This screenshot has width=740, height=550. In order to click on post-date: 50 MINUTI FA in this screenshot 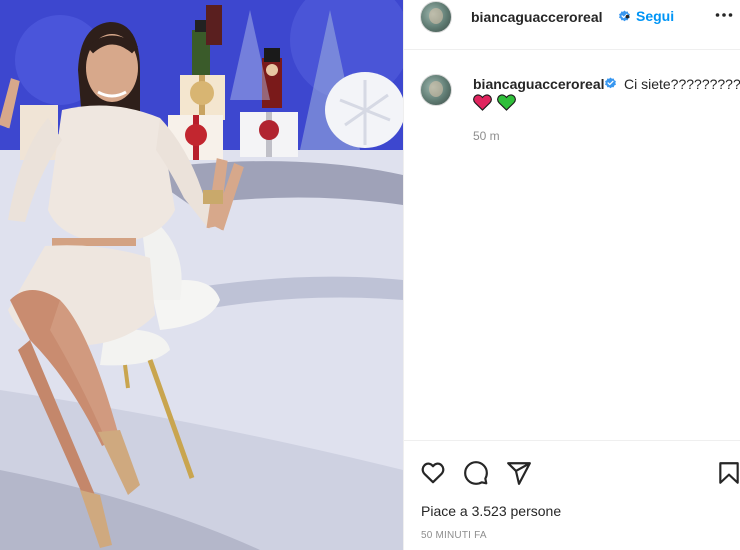, I will do `click(454, 535)`.